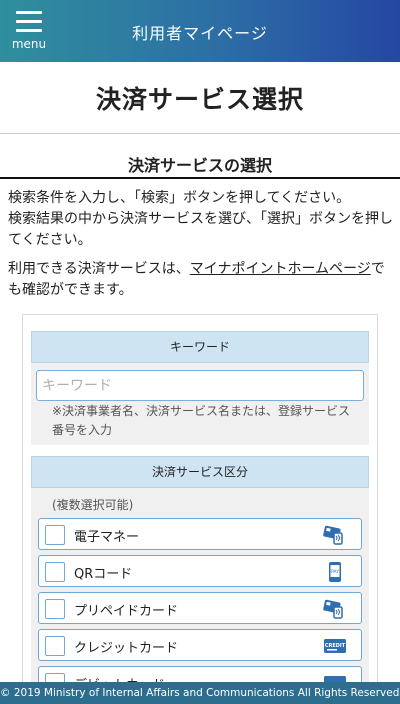 The height and width of the screenshot is (704, 400). I want to click on emoney-card-icon, so click(333, 535).